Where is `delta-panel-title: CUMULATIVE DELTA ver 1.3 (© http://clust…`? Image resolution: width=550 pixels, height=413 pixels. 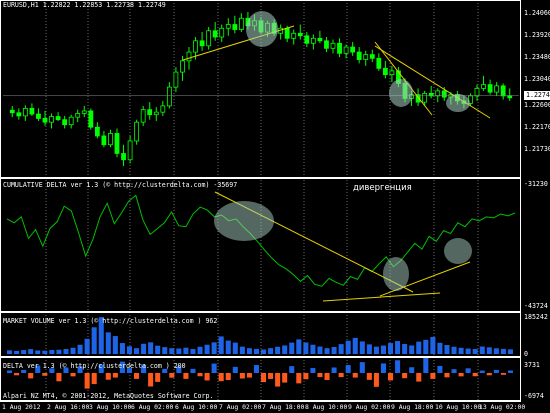
delta-panel-title: CUMULATIVE DELTA ver 1.3 (© http://clust… is located at coordinates (120, 185).